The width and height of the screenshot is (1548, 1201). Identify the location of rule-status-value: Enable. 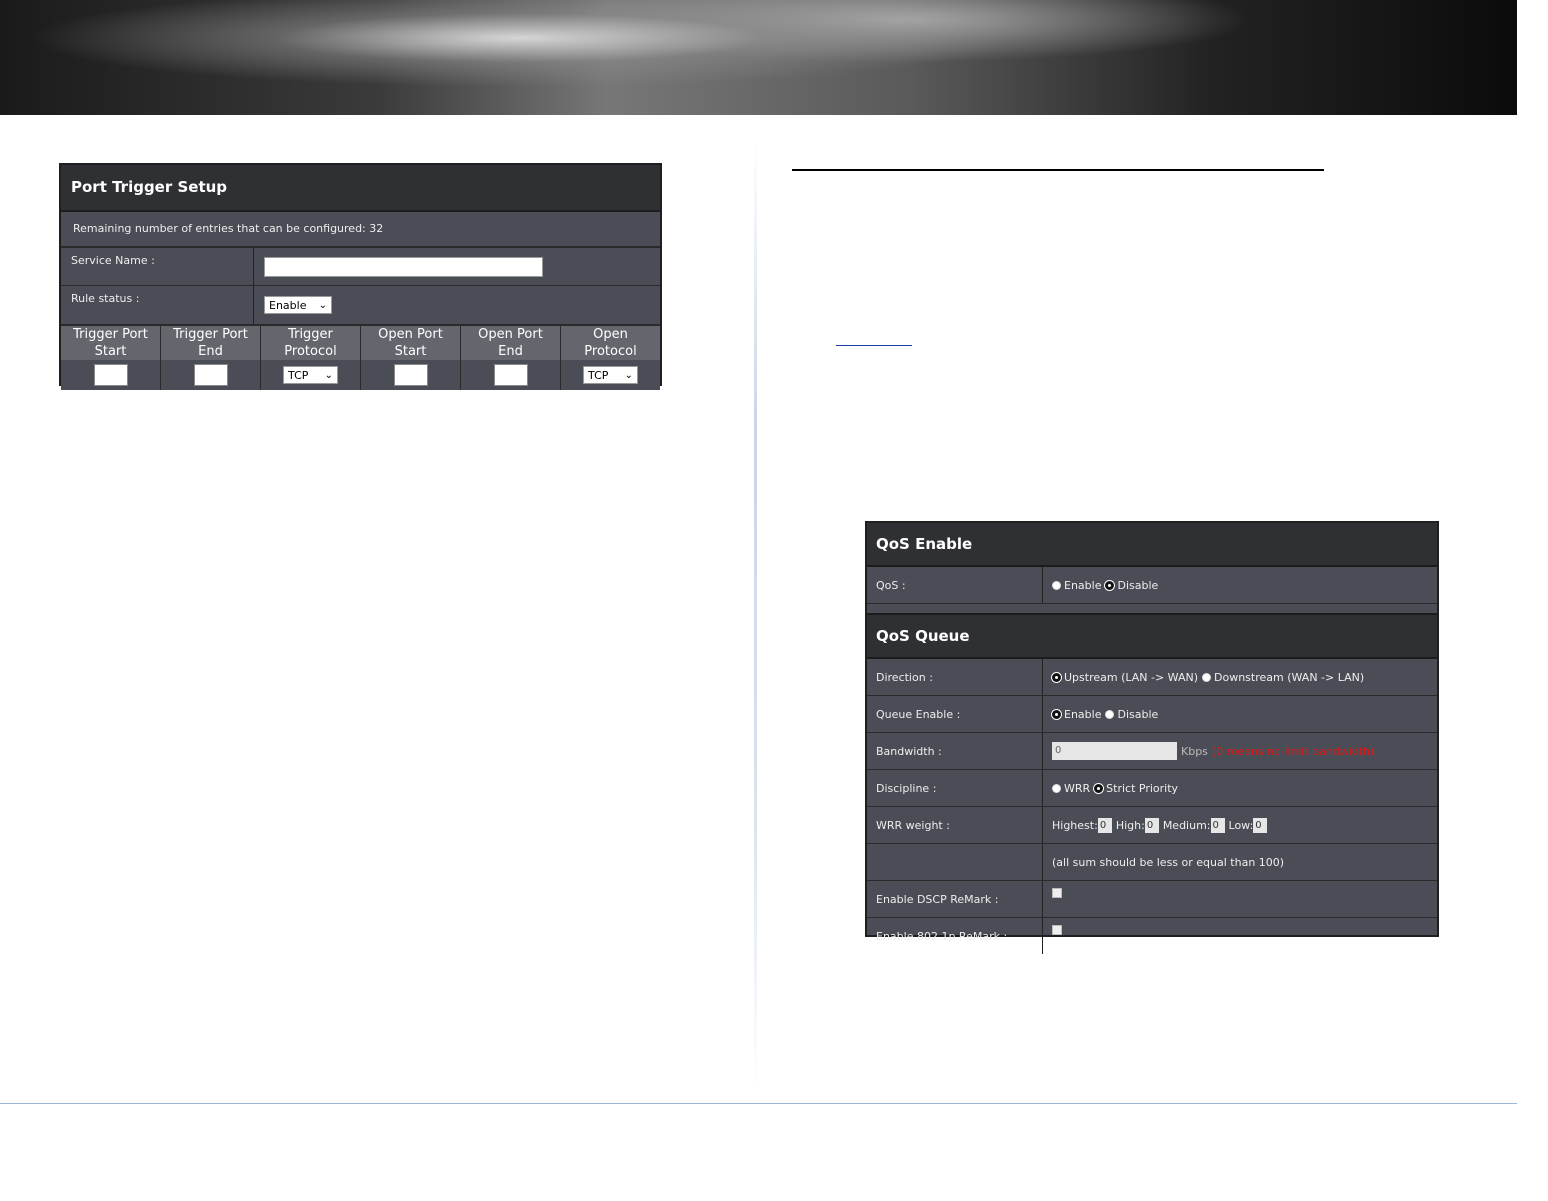
(288, 305).